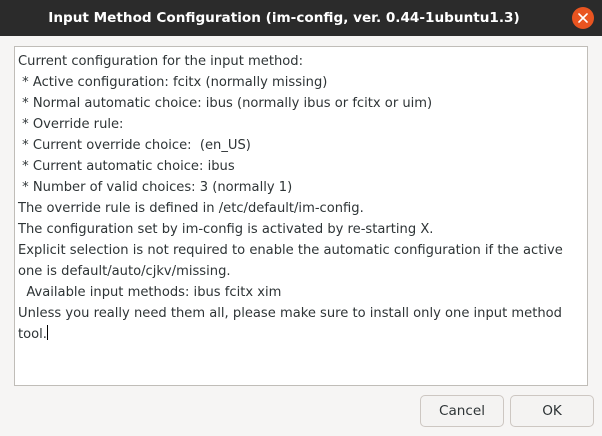 The width and height of the screenshot is (602, 436). Describe the element at coordinates (134, 145) in the screenshot. I see `text-line: * Current override choice: (en_US)` at that location.